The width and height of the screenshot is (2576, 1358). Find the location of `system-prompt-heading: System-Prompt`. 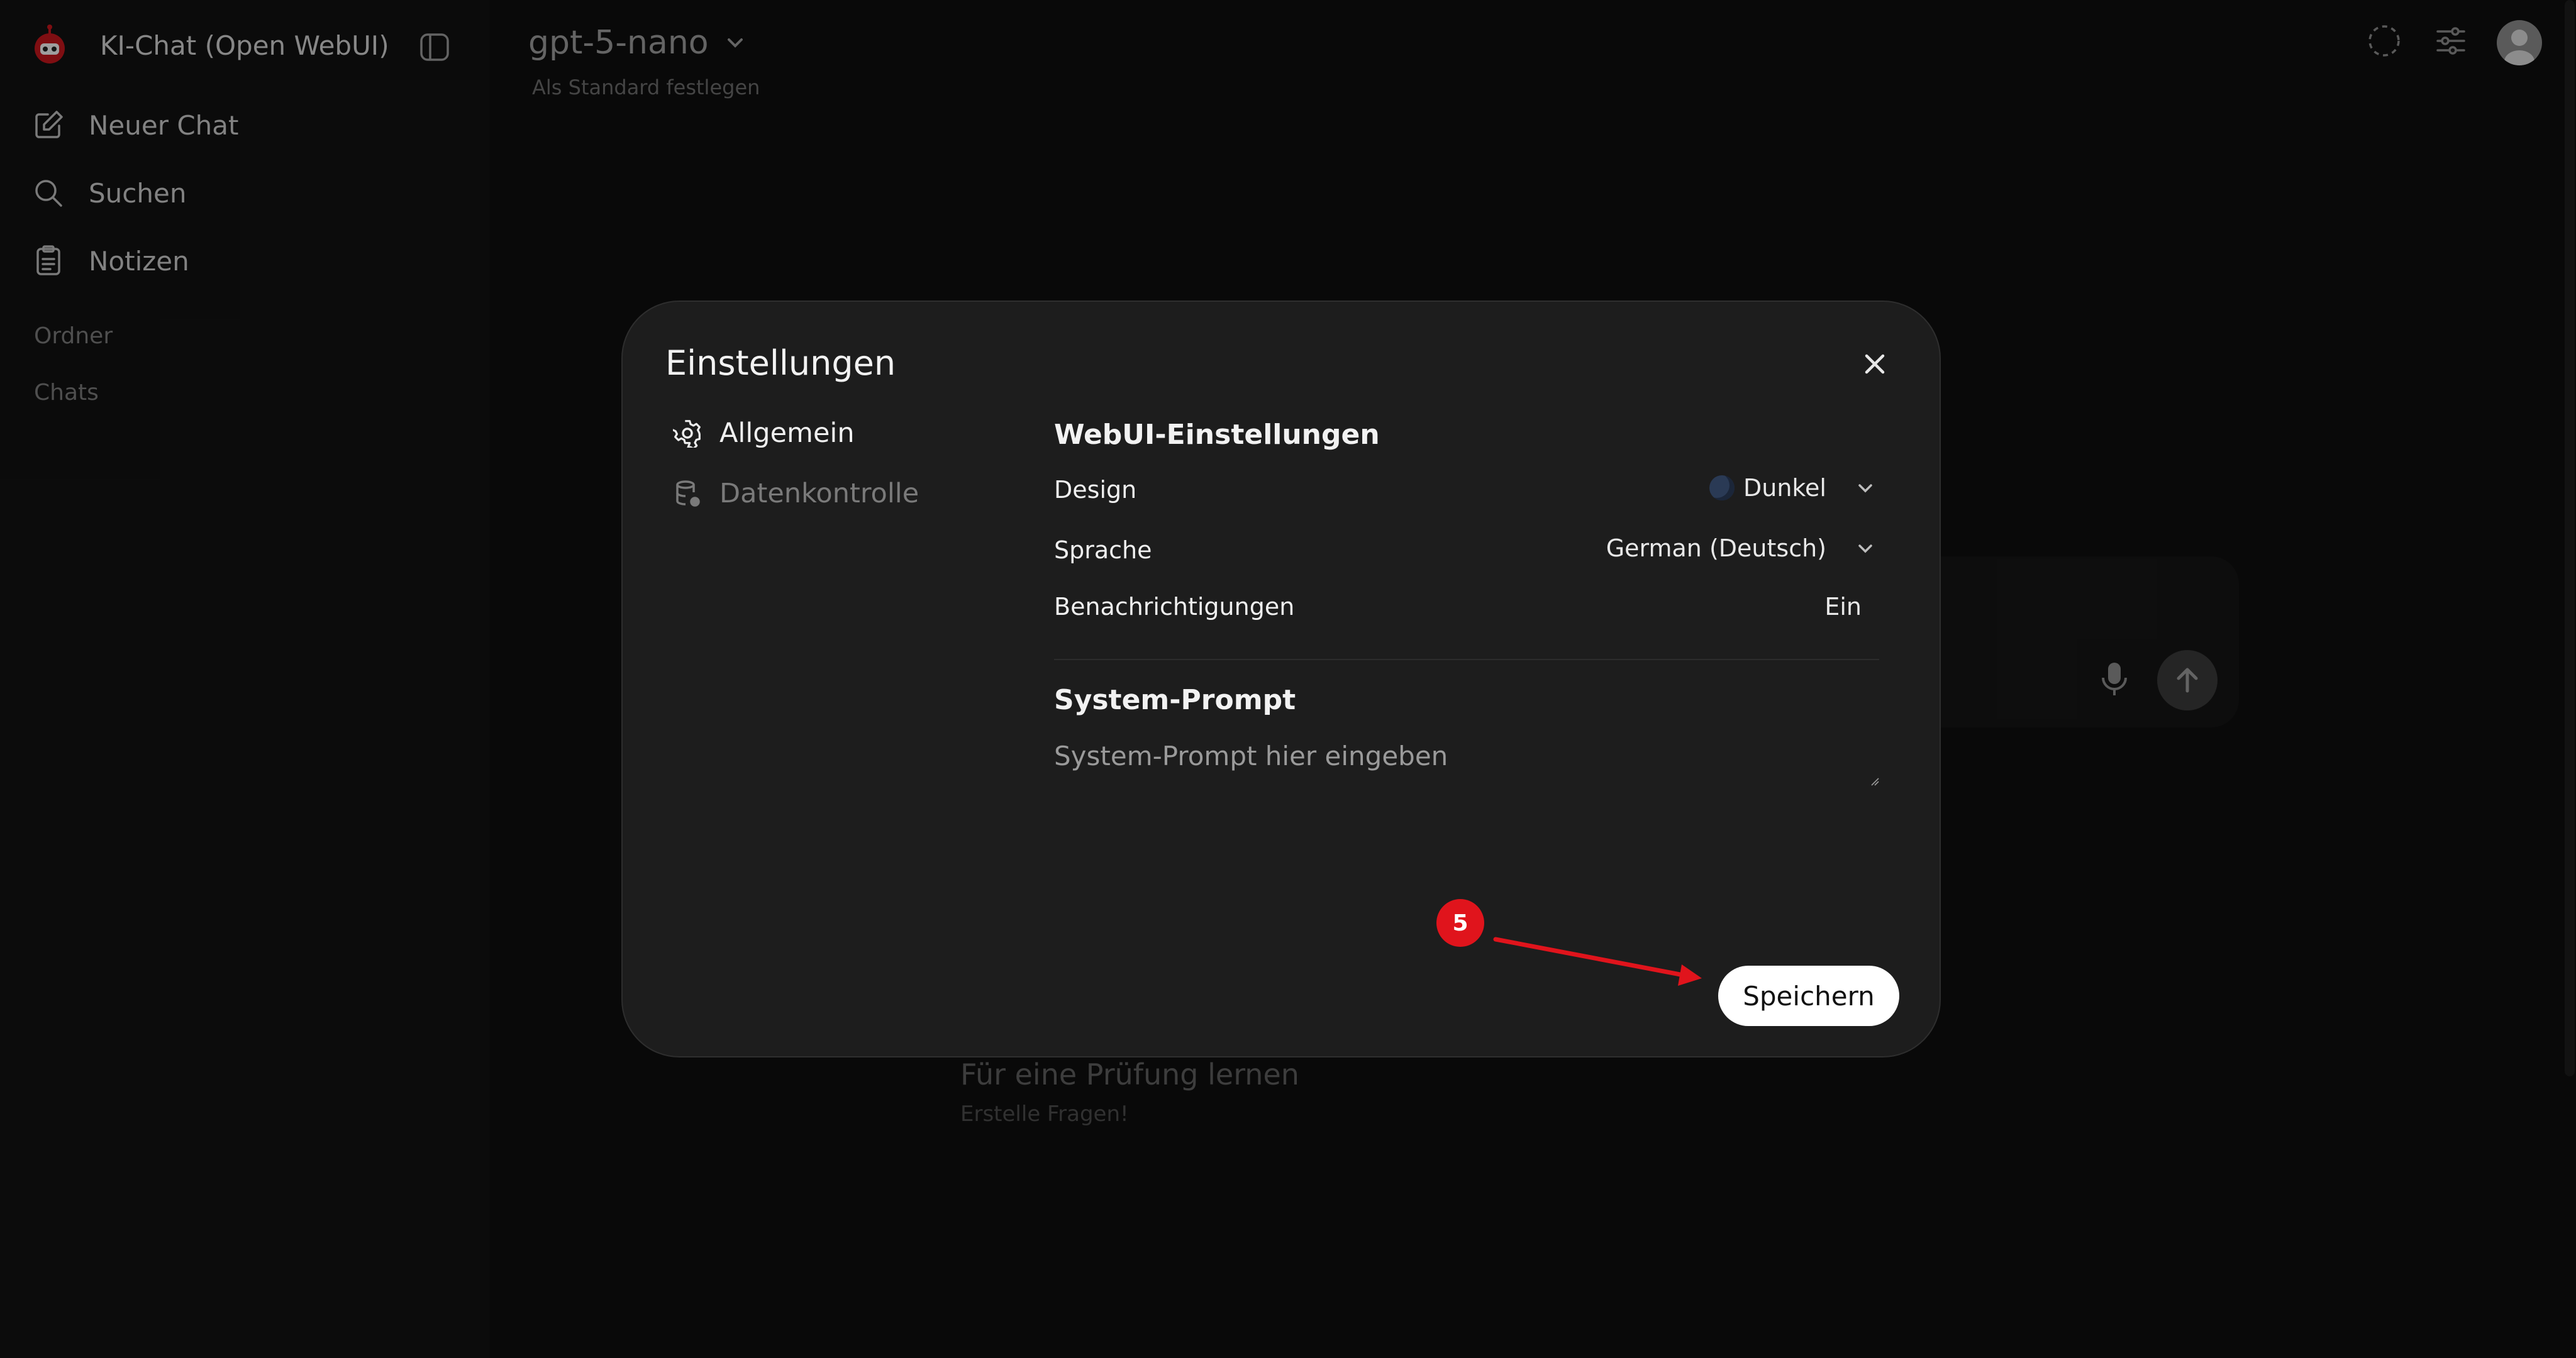

system-prompt-heading: System-Prompt is located at coordinates (1175, 700).